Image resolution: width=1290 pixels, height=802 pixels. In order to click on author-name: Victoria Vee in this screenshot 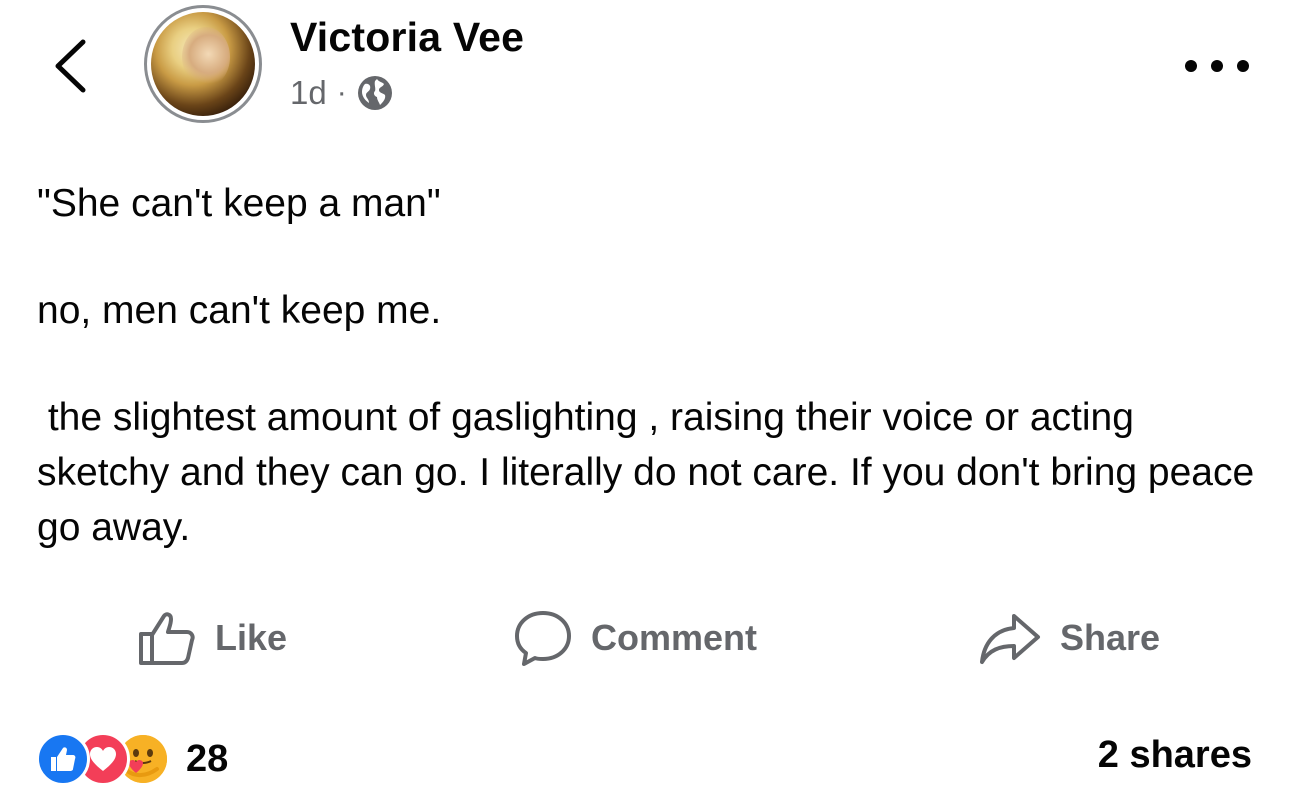, I will do `click(407, 37)`.